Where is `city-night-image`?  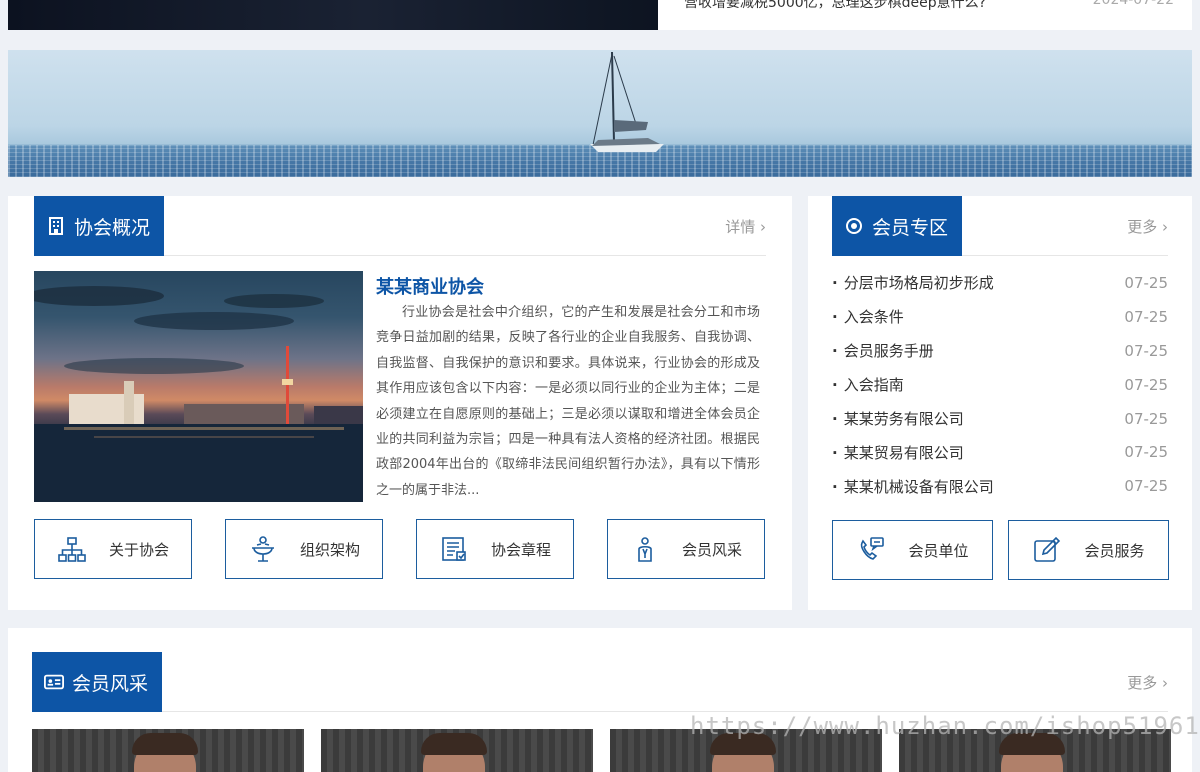
city-night-image is located at coordinates (198, 386).